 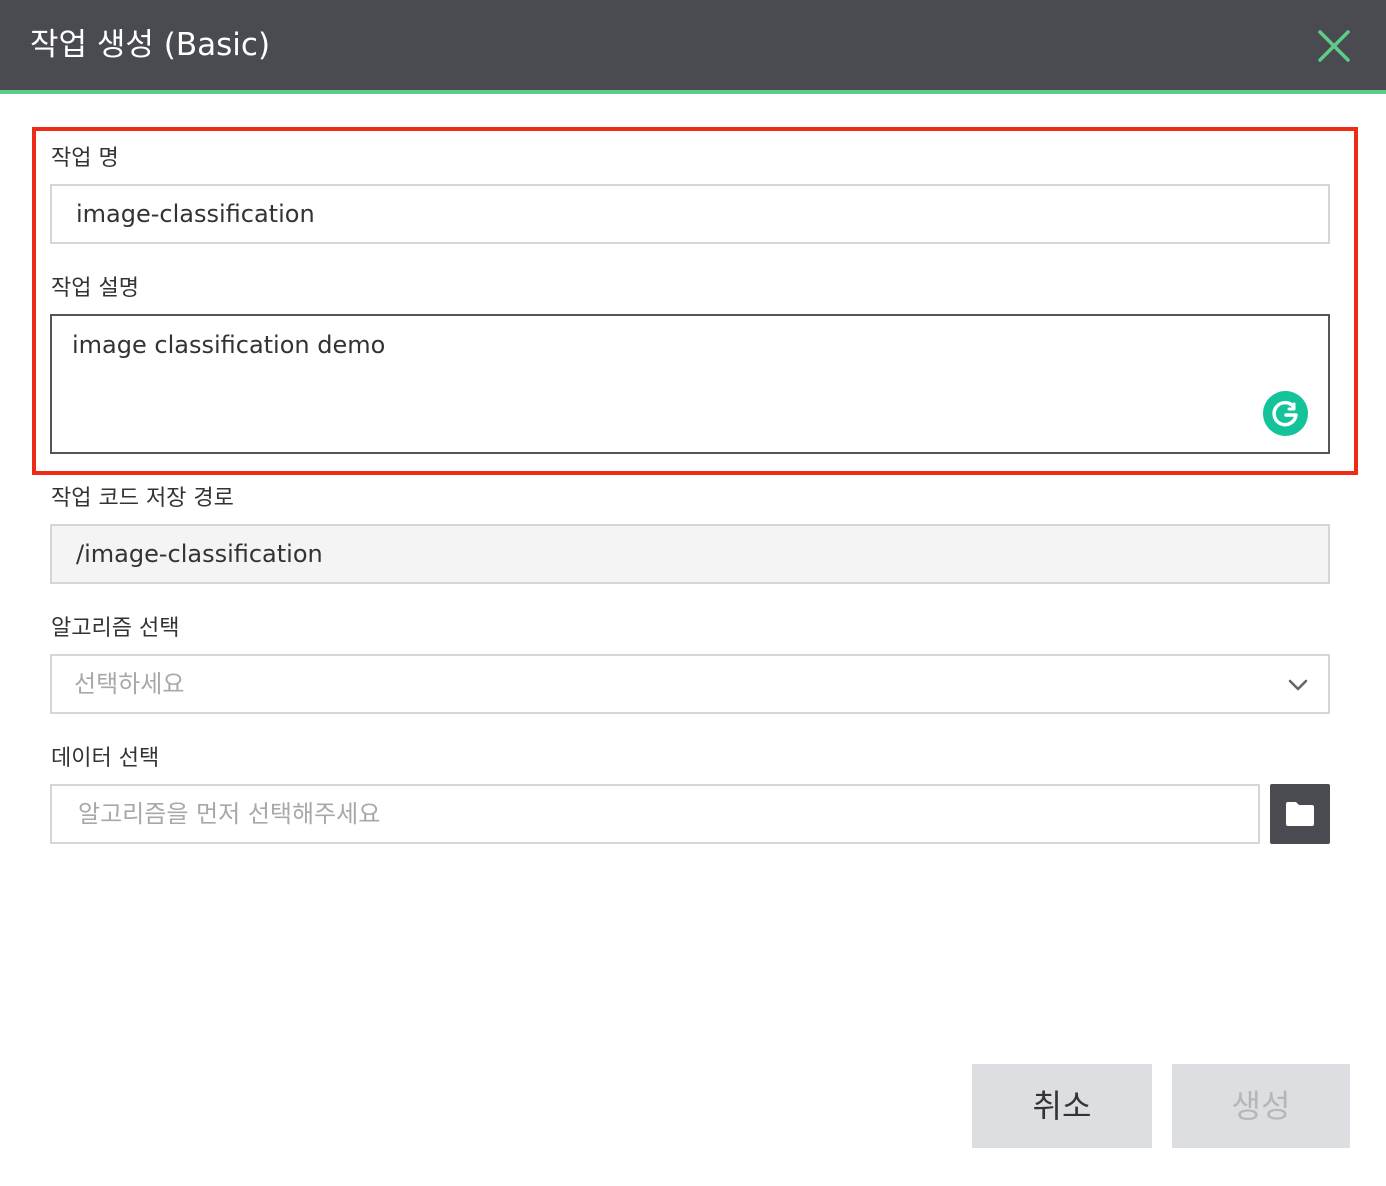 I want to click on chevron-down-icon, so click(x=1298, y=685).